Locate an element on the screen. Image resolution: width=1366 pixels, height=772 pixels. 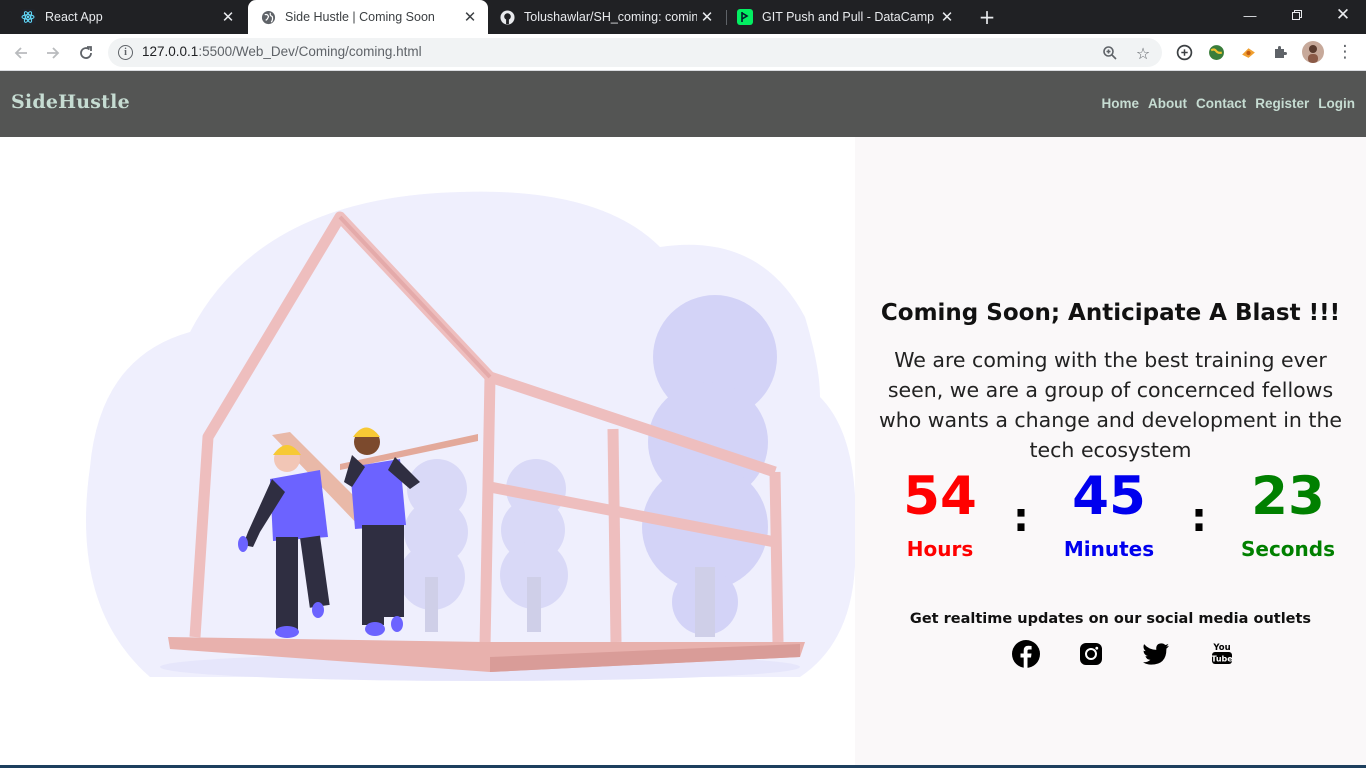
react-icon is located at coordinates (28, 17).